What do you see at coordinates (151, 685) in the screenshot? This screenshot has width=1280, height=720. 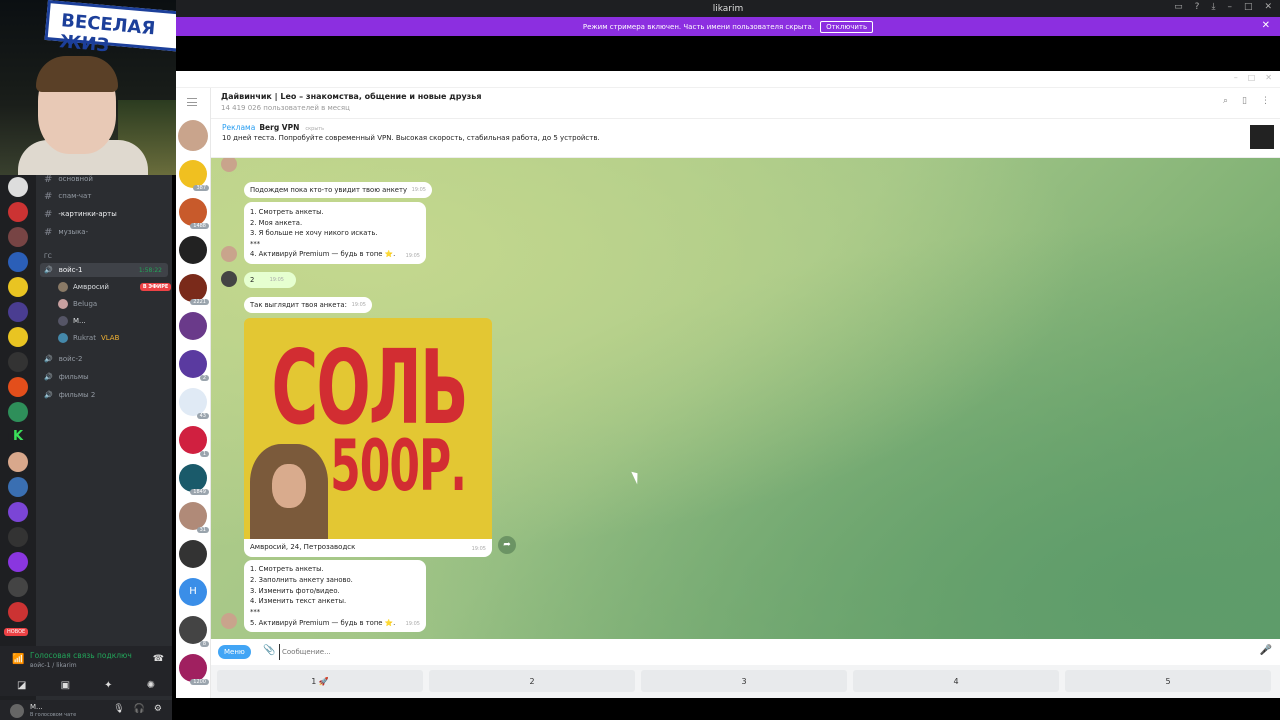 I see `soundboard-icon: ✺` at bounding box center [151, 685].